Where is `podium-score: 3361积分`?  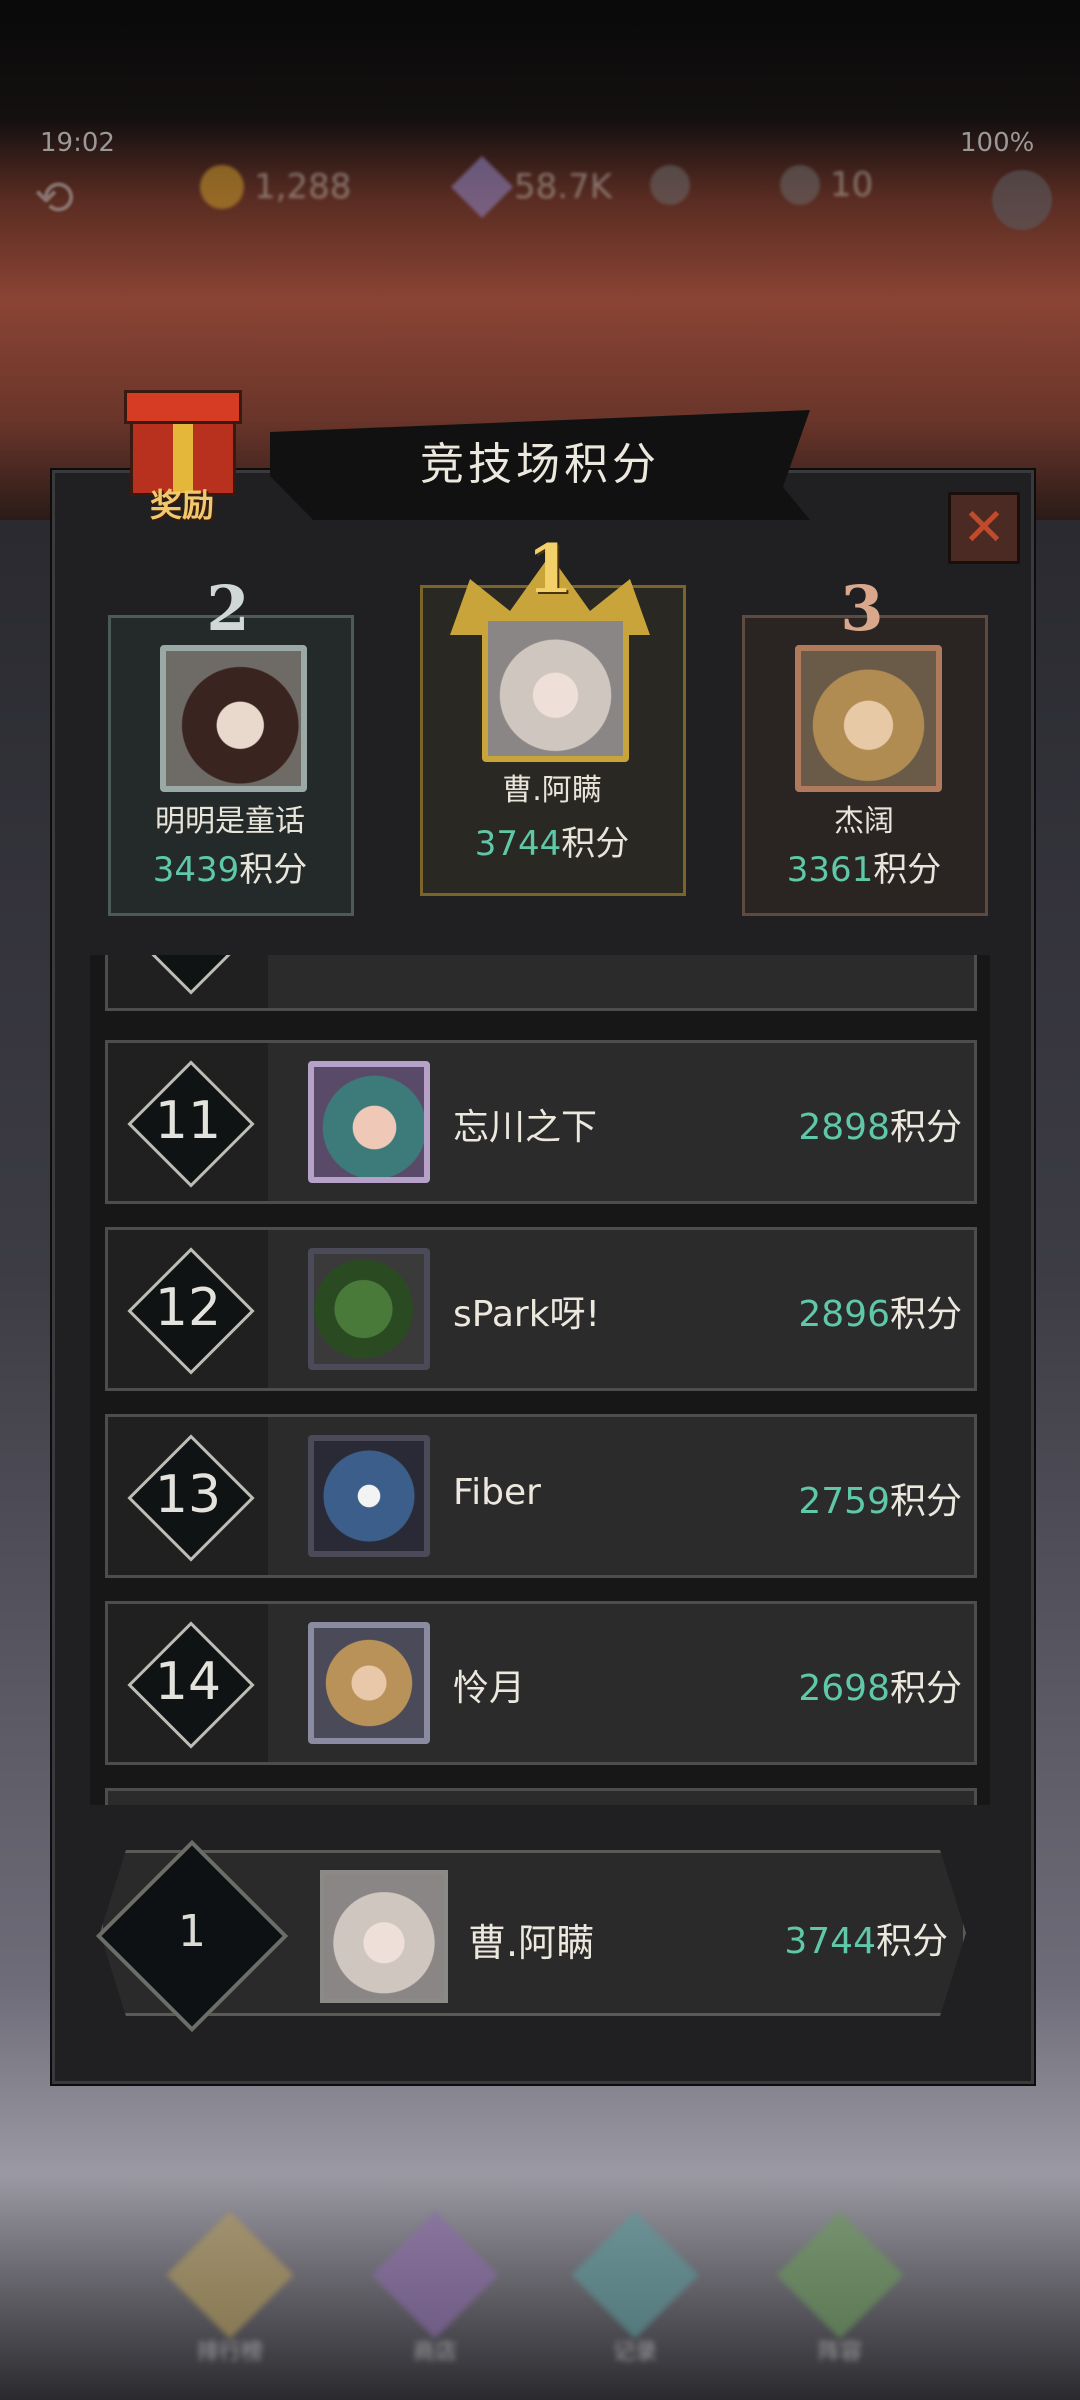
podium-score: 3361积分 is located at coordinates (864, 866).